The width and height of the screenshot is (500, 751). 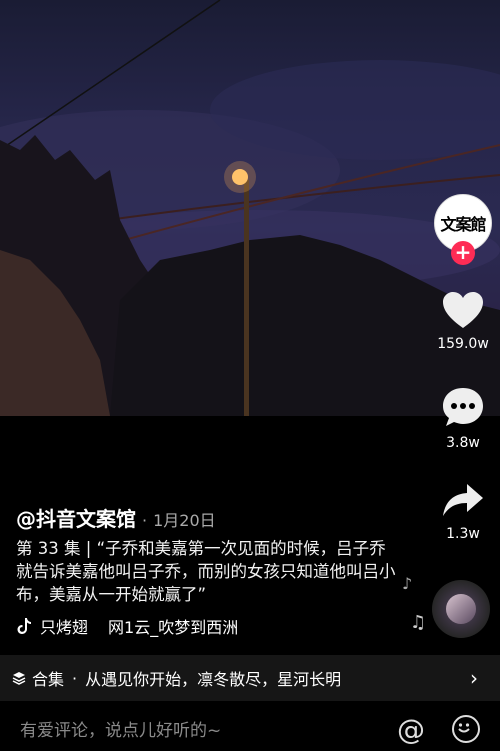 What do you see at coordinates (121, 730) in the screenshot?
I see `comment-placeholder: 有爱评论，说点儿好听的~` at bounding box center [121, 730].